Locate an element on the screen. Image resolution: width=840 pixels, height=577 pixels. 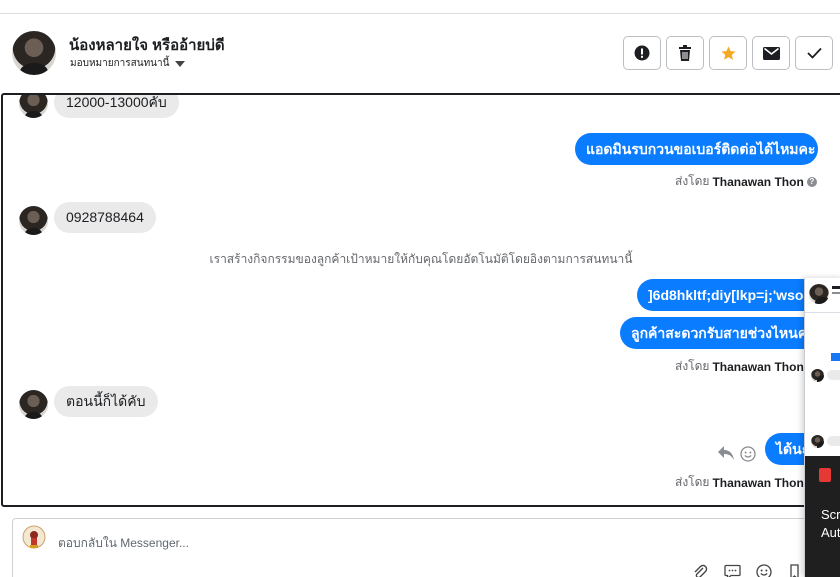
assign-label: มอบหมายการสนทนานี้ is located at coordinates (120, 63).